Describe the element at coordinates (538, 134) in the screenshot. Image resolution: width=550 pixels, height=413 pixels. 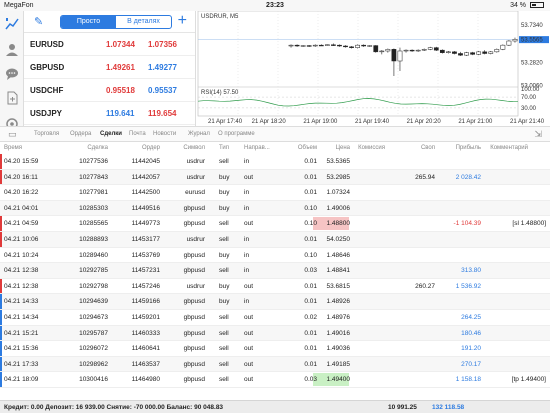
I see `expand-icon: ⇲` at that location.